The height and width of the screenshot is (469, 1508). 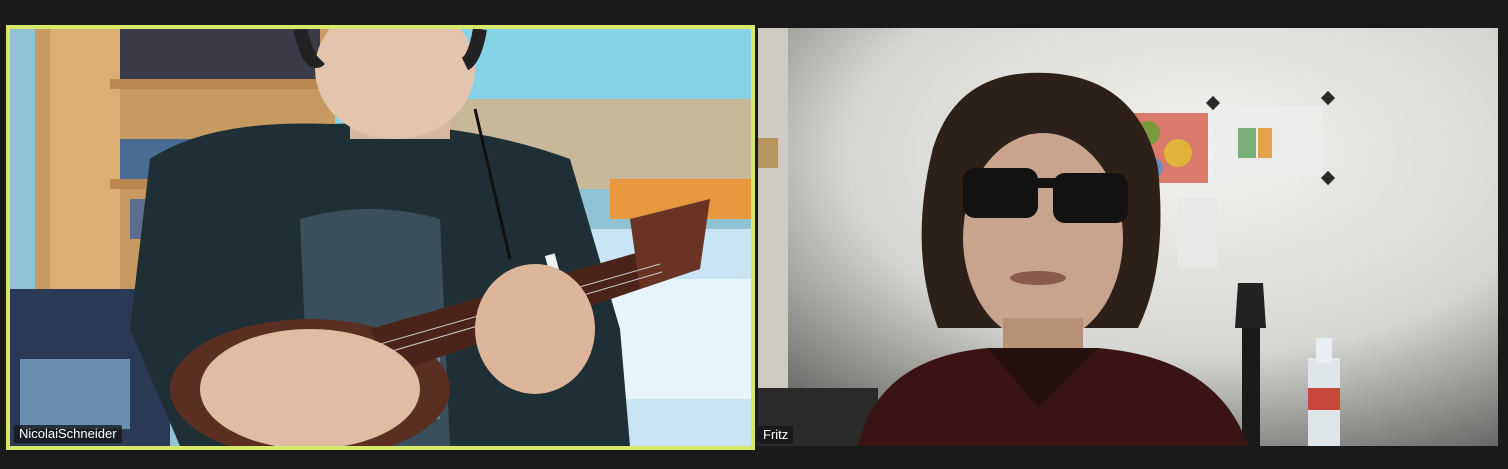 What do you see at coordinates (776, 435) in the screenshot?
I see `participant-name-label: Fritz` at bounding box center [776, 435].